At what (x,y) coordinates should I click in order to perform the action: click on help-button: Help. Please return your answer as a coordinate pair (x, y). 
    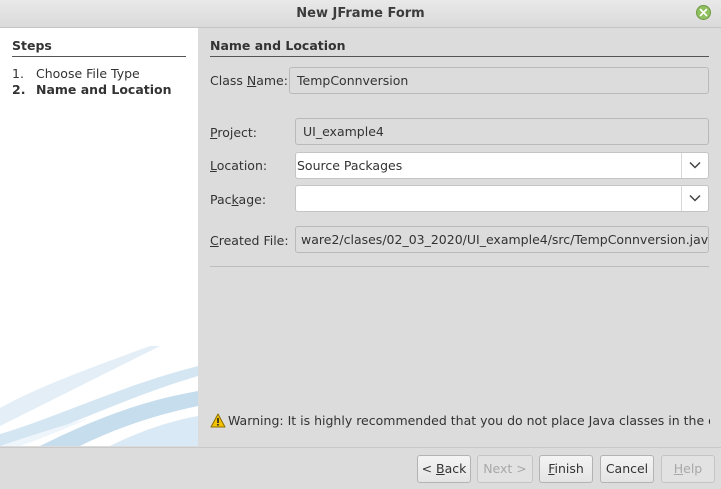
    Looking at the image, I should click on (688, 469).